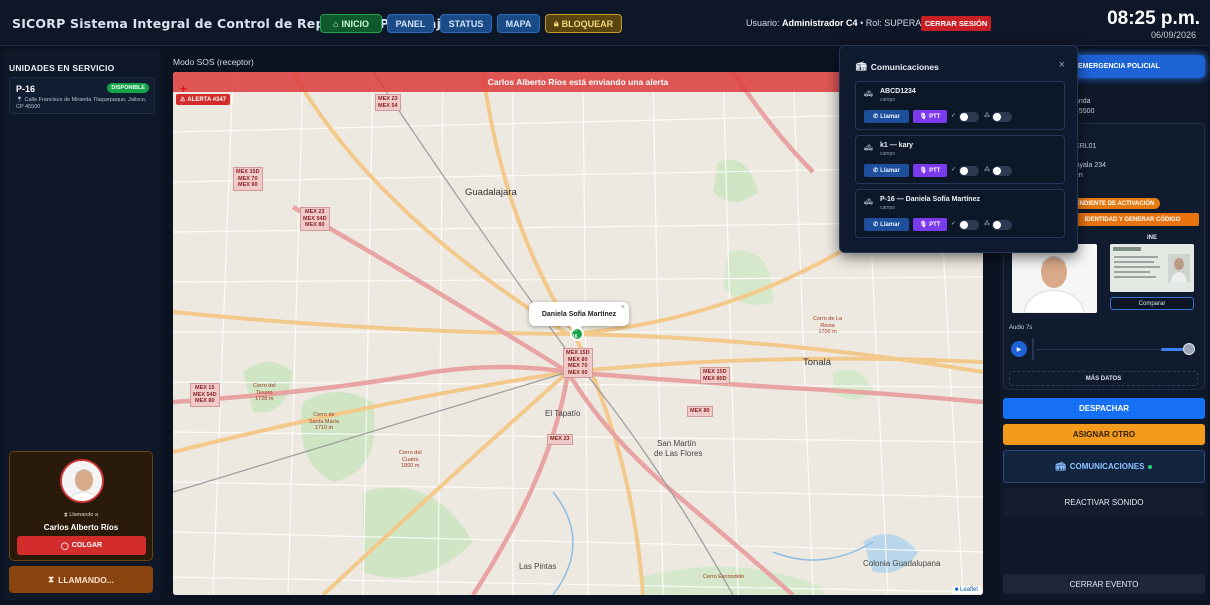  I want to click on map-popup: Daniela Sofía Martínez ×, so click(579, 314).